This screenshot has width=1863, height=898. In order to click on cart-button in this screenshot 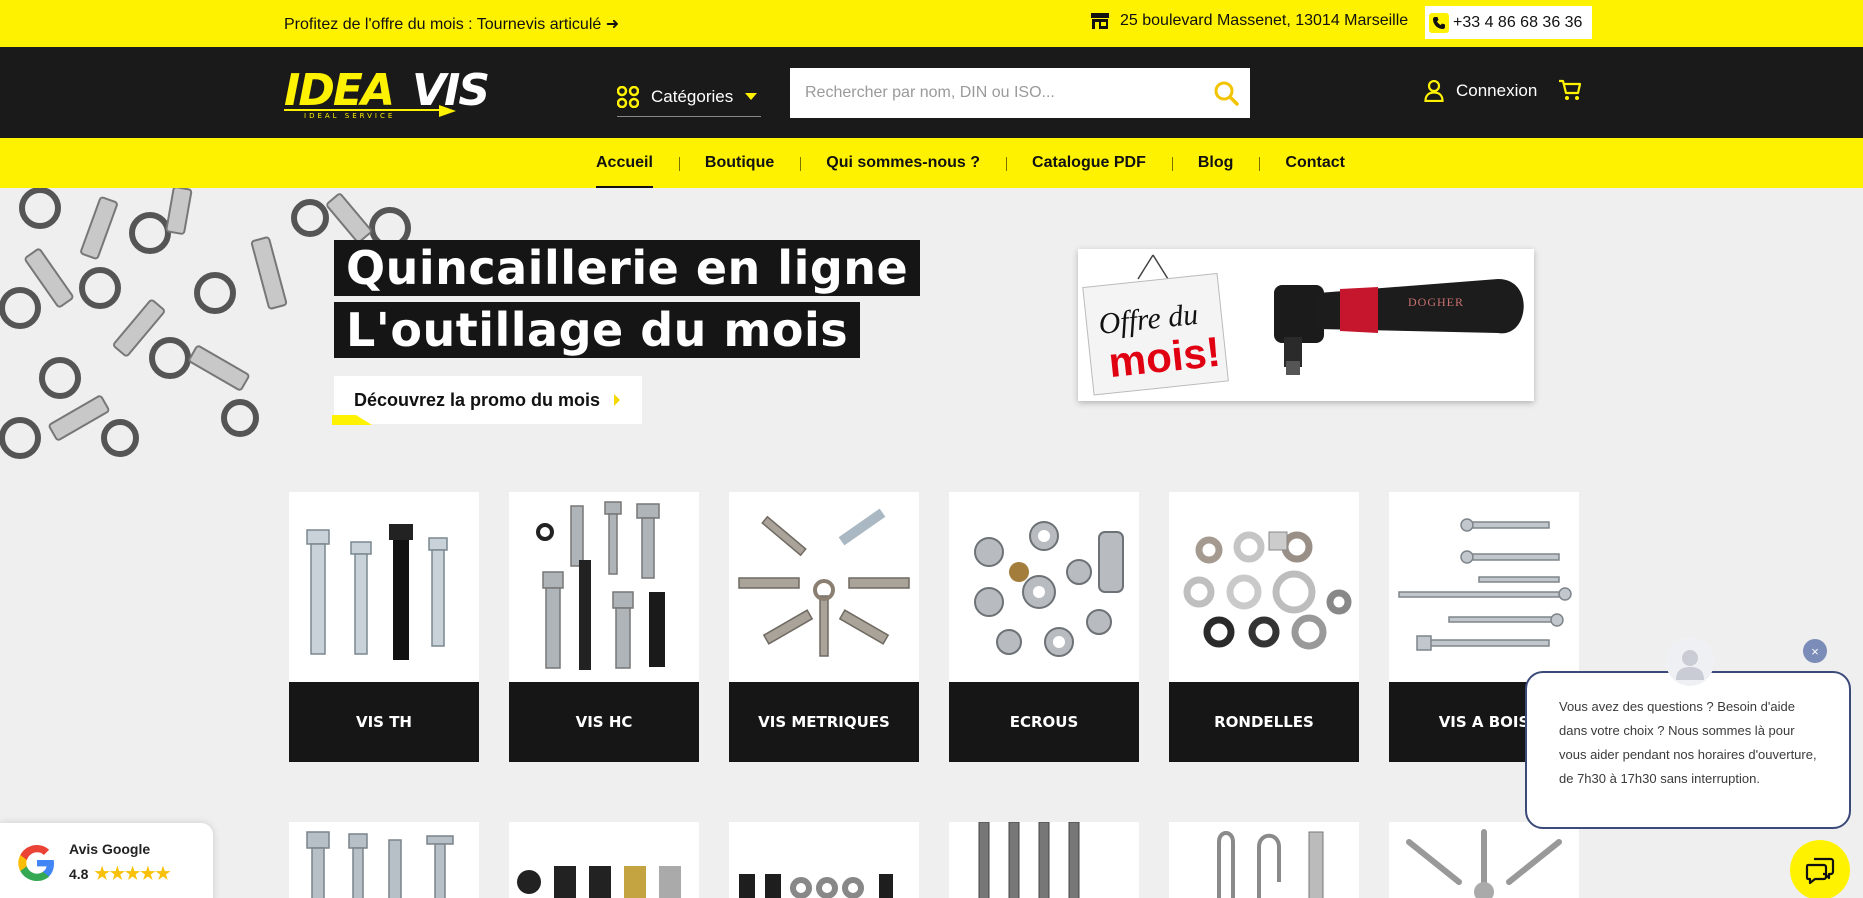, I will do `click(1570, 92)`.